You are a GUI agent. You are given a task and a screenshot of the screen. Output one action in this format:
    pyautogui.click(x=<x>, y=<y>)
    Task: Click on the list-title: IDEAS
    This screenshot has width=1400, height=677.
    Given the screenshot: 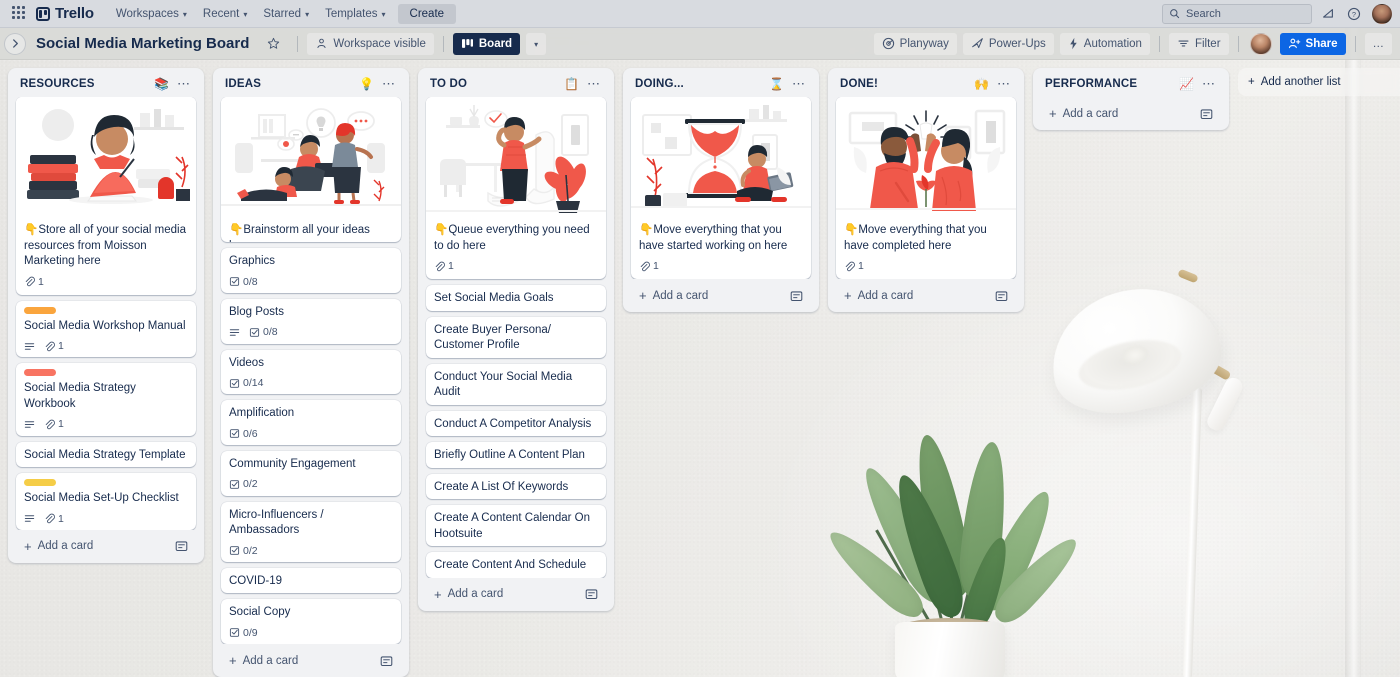 What is the action you would take?
    pyautogui.click(x=290, y=84)
    